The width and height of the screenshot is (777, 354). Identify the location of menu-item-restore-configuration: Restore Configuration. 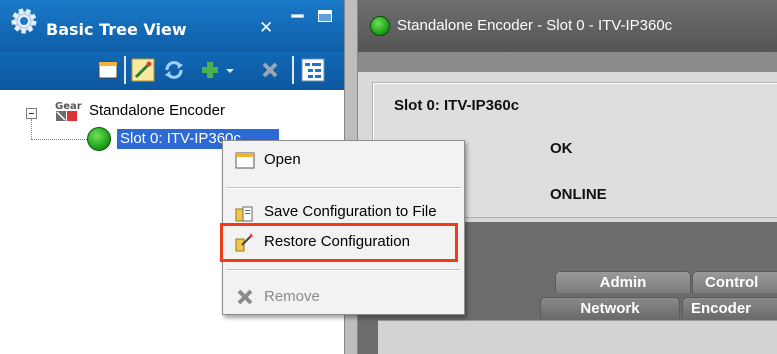
(343, 242).